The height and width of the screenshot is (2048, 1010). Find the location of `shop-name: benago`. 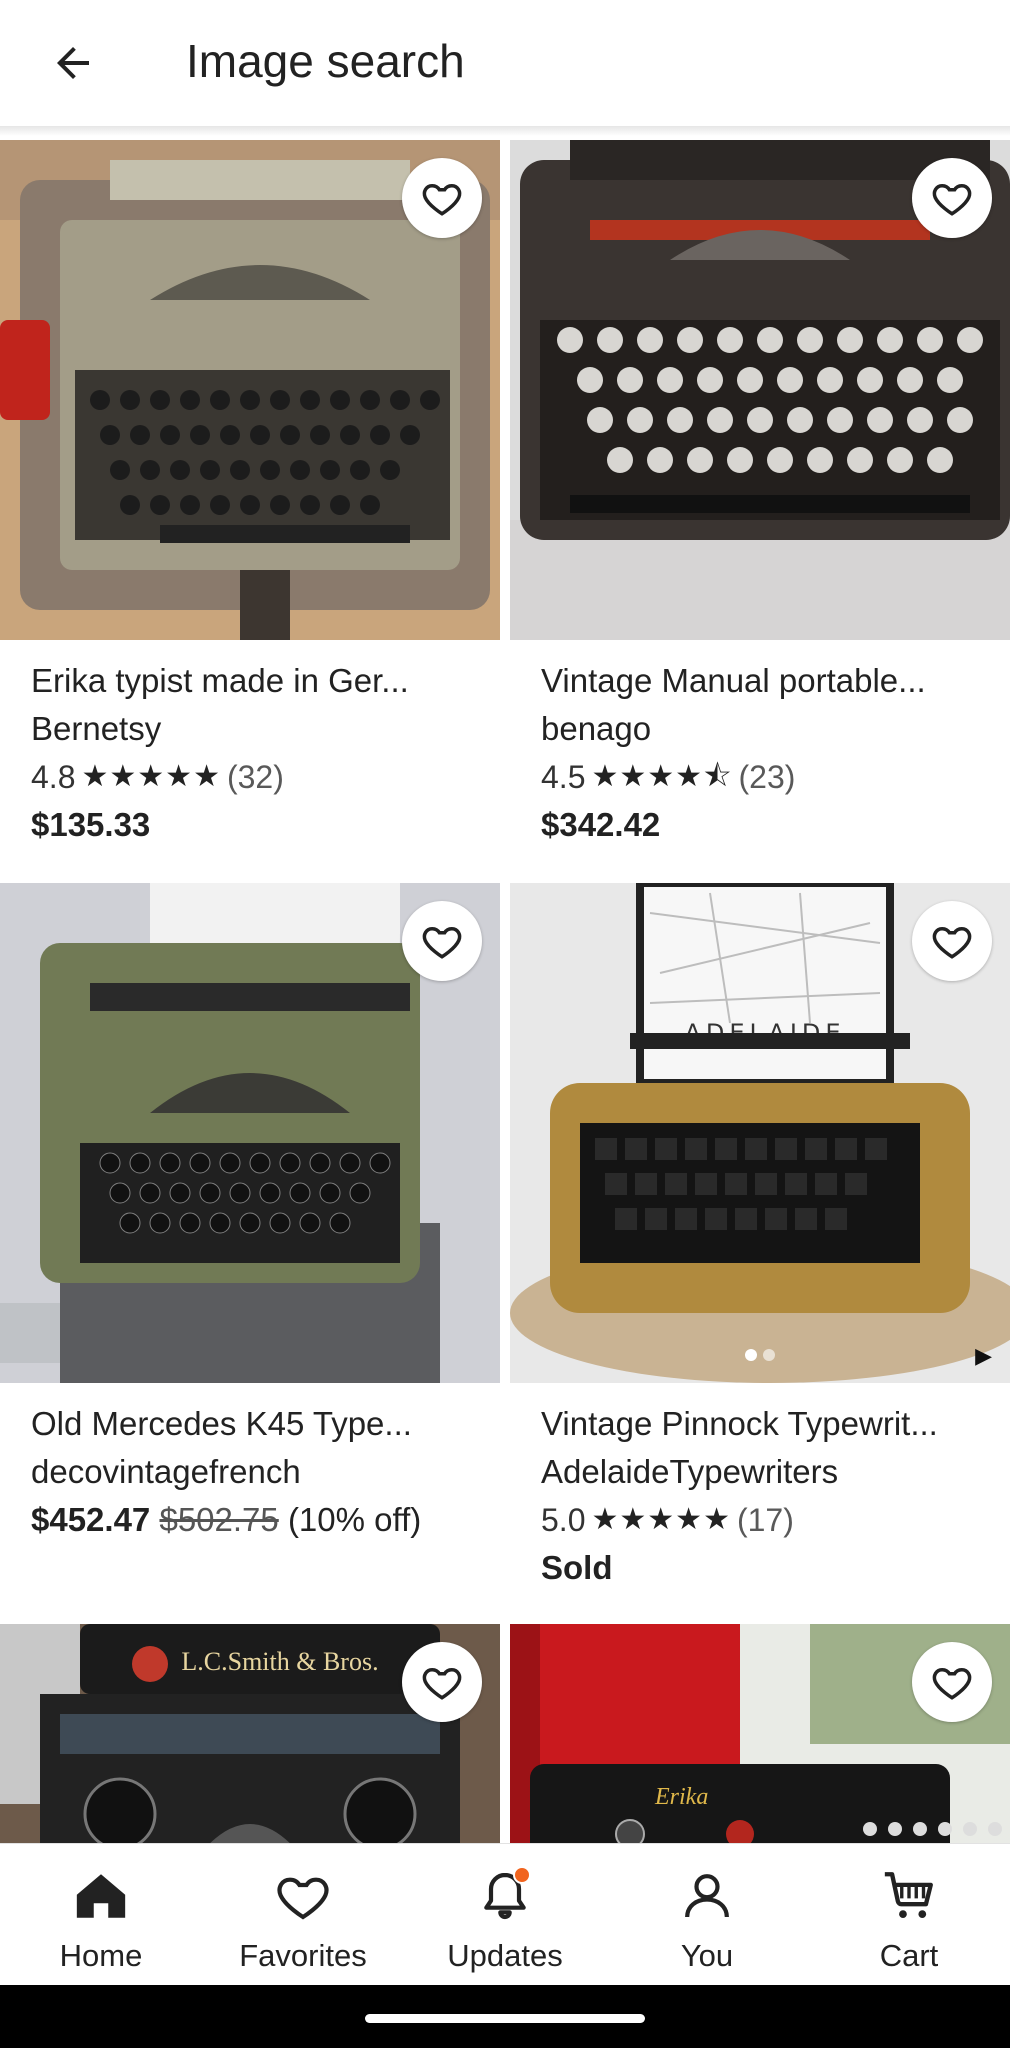

shop-name: benago is located at coordinates (596, 728).